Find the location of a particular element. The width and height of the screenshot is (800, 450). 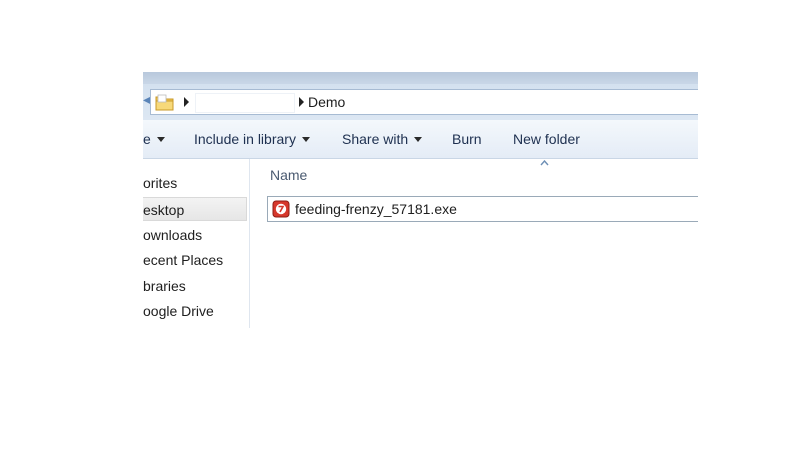

exe-app-icon is located at coordinates (281, 209).